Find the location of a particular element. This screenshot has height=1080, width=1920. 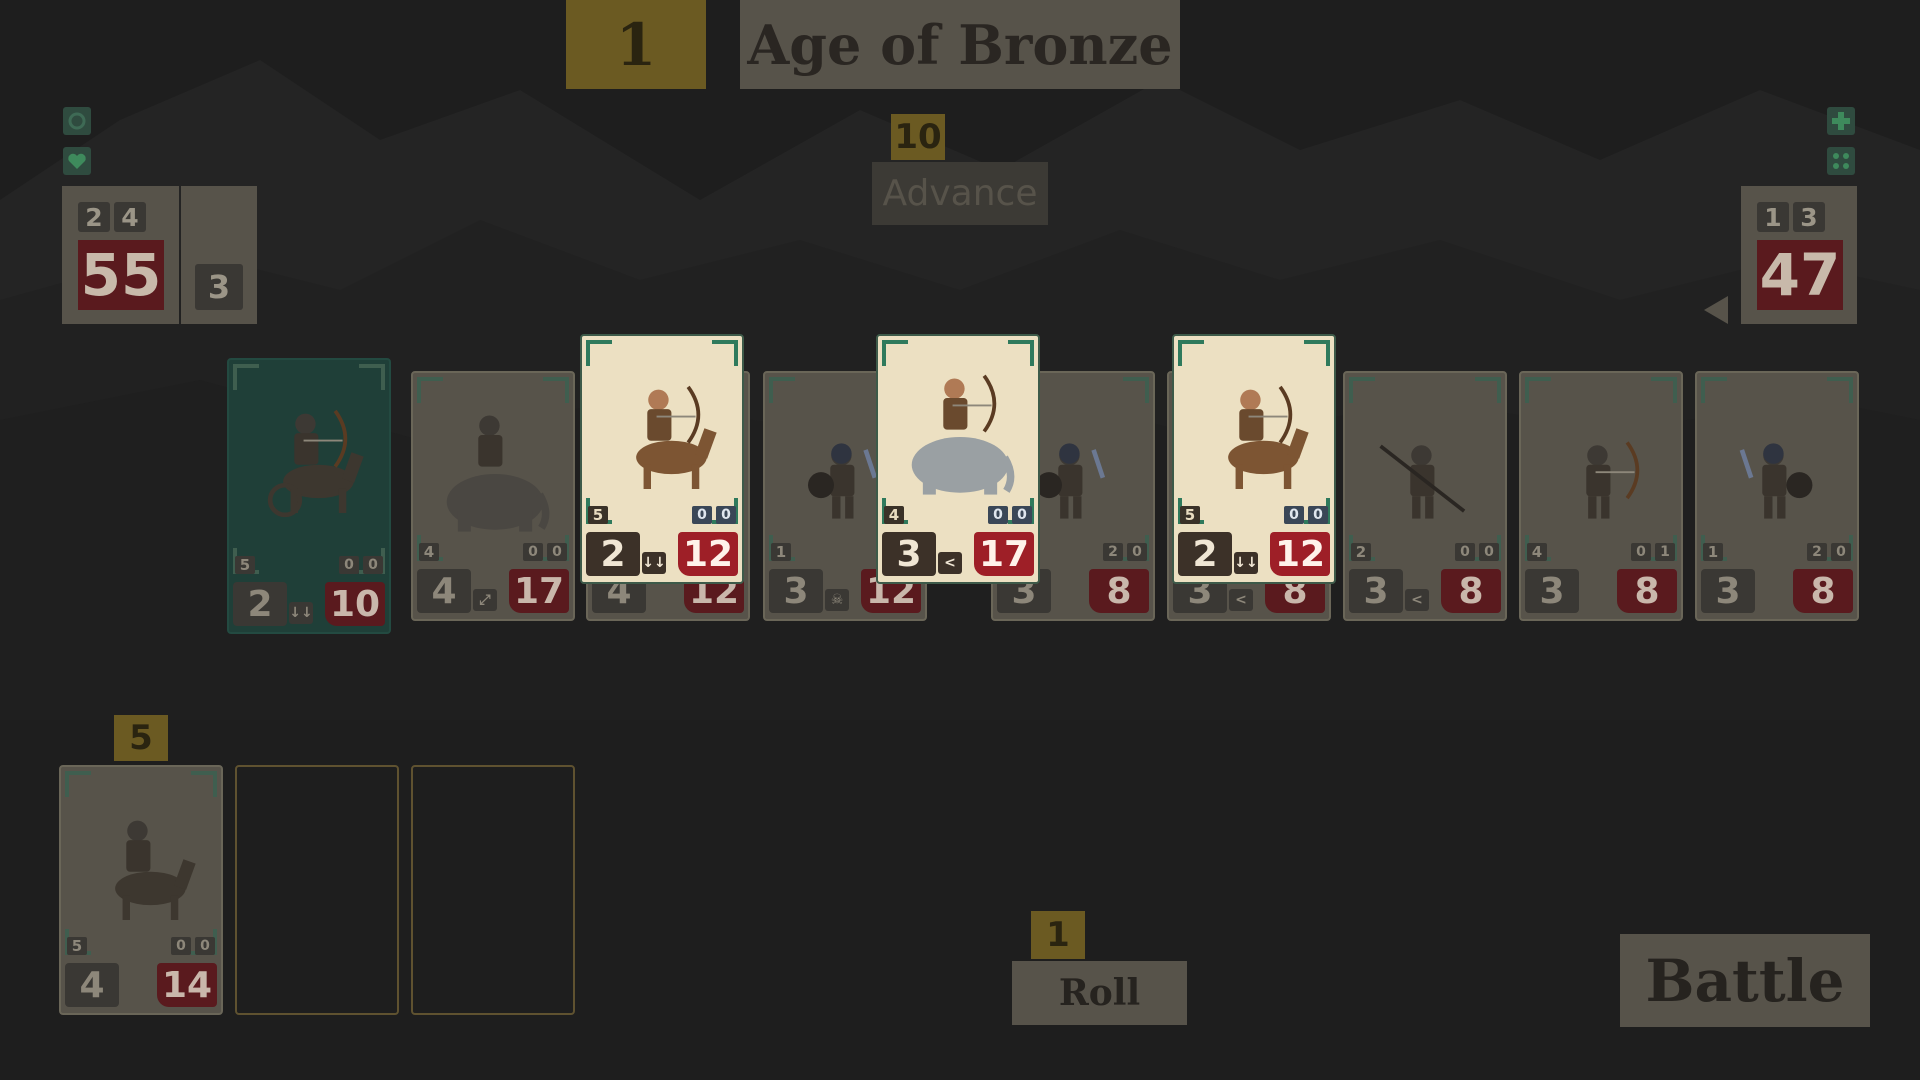

unit-health: 12 is located at coordinates (1300, 554).